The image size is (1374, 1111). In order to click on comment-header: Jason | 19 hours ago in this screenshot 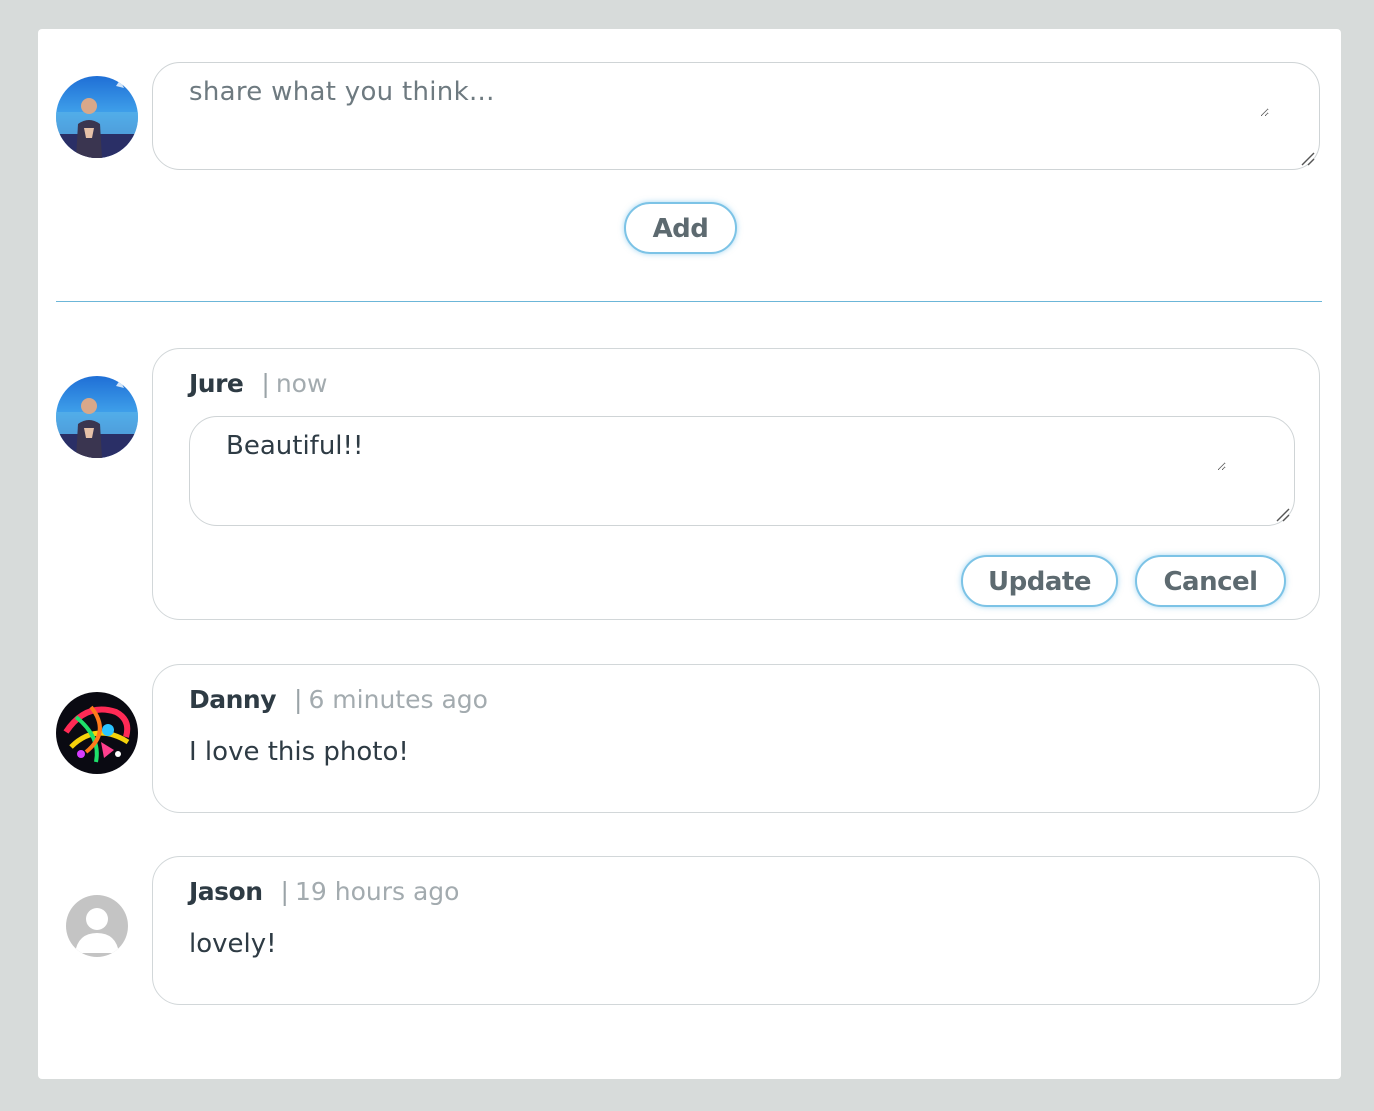, I will do `click(324, 891)`.